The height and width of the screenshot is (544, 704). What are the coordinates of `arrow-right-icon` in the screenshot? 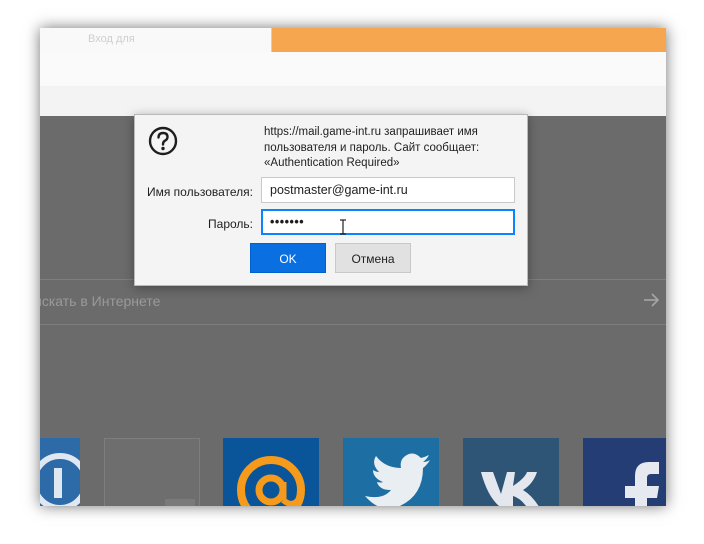 It's located at (651, 300).